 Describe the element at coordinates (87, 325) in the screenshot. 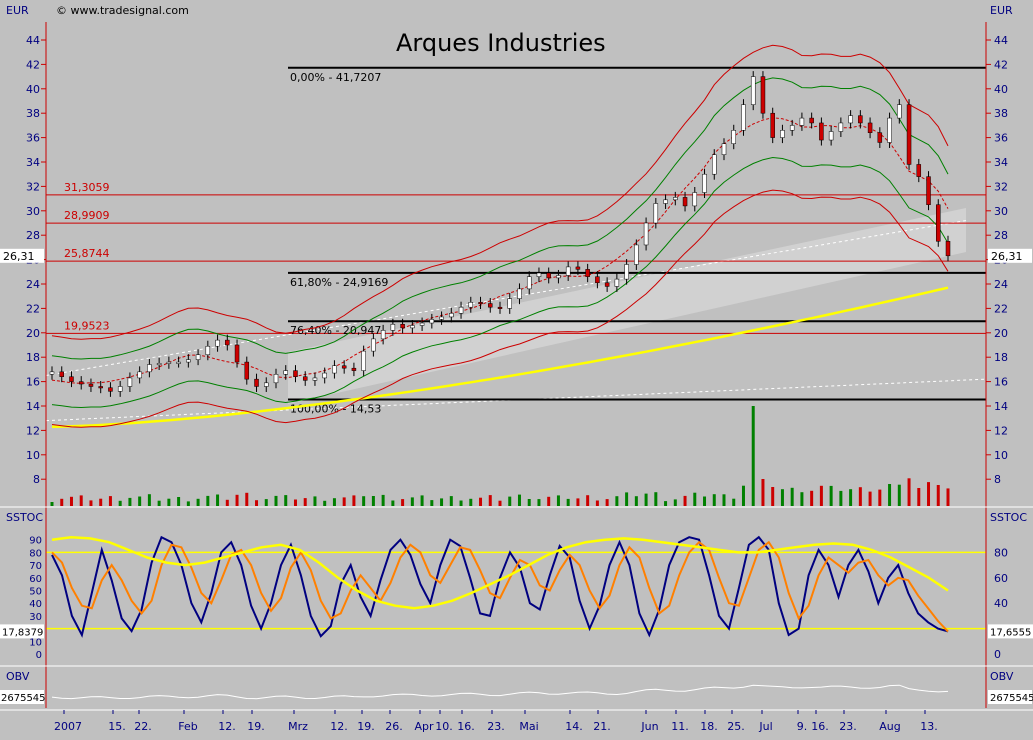

I see `retrace-label: 19,9523` at that location.